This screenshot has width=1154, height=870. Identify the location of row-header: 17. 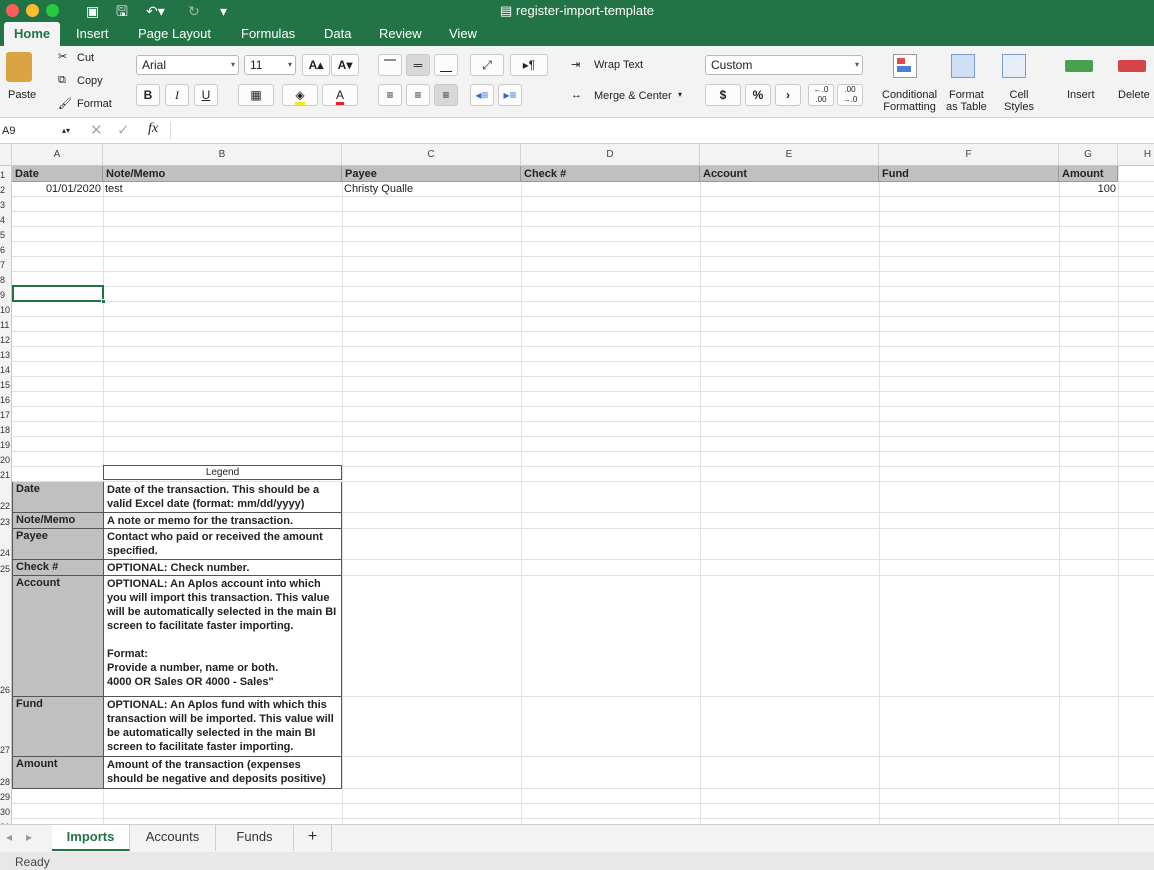
(5, 416).